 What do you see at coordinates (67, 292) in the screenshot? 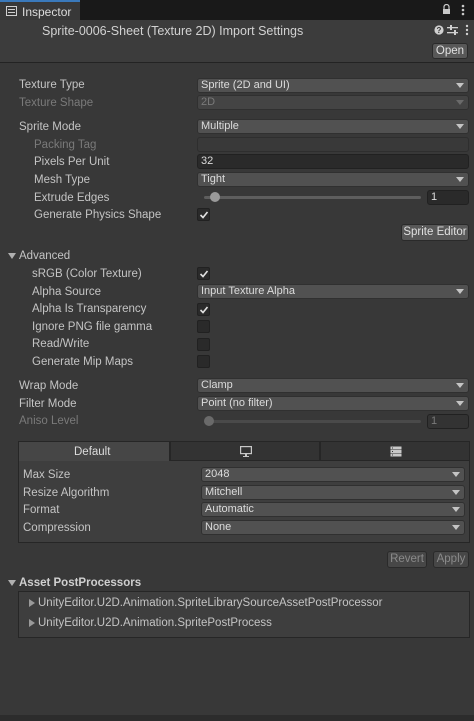
I see `alpha-source-label: Alpha Source` at bounding box center [67, 292].